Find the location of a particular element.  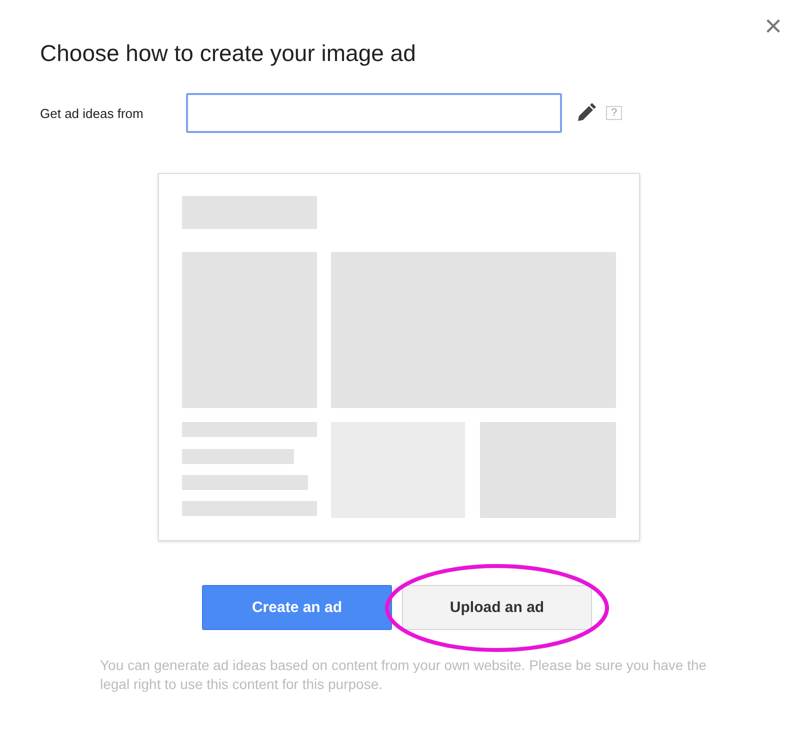

help-icon: ? is located at coordinates (614, 113).